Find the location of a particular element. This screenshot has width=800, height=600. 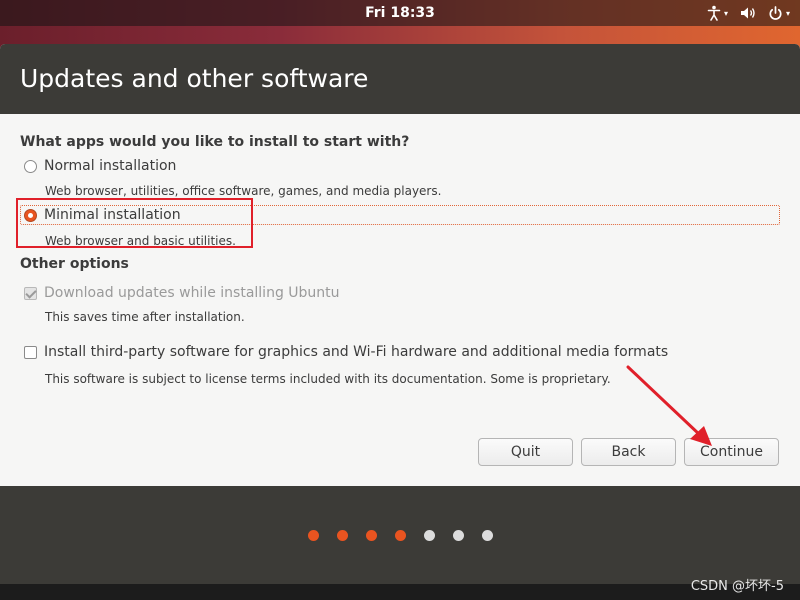

back-button: Back is located at coordinates (628, 452).